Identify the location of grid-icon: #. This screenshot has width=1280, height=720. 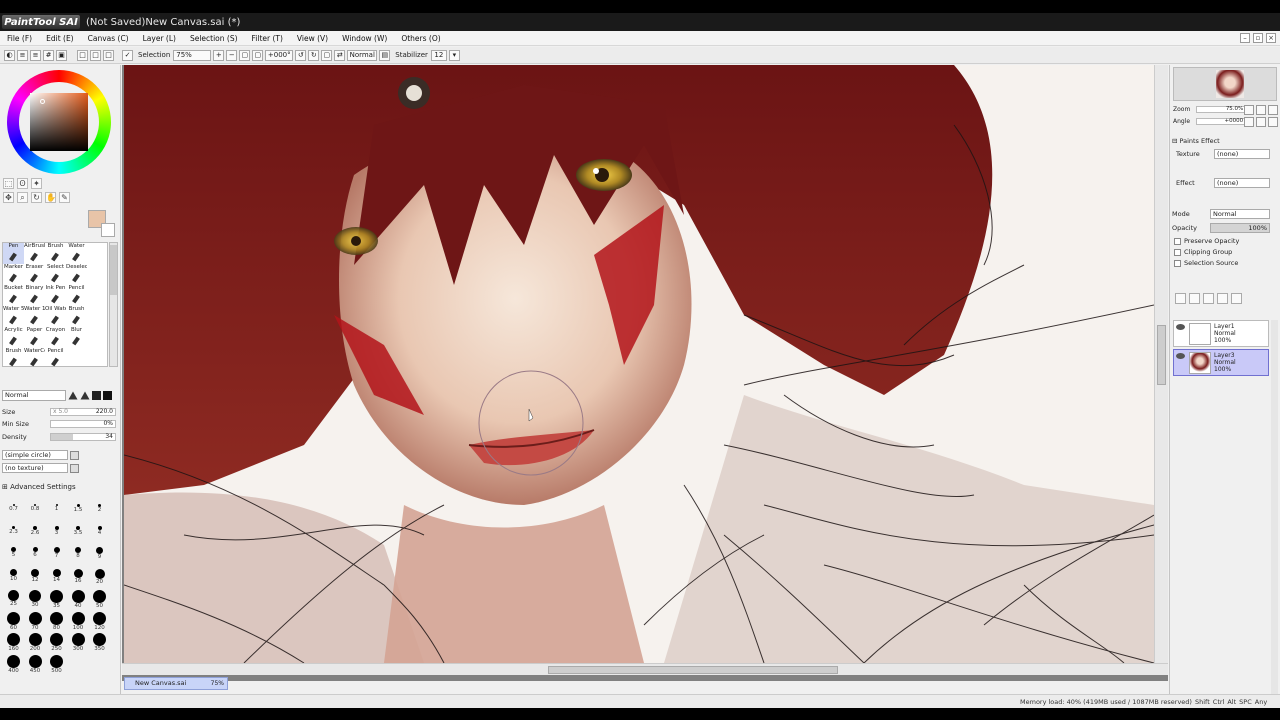
(48, 55).